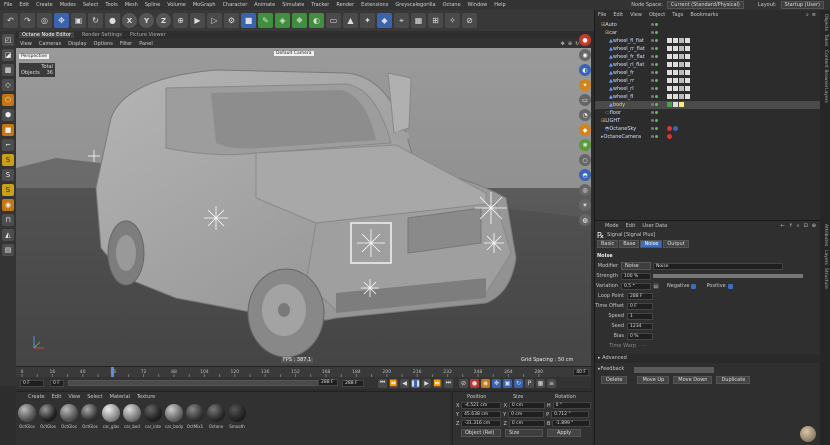  Describe the element at coordinates (674, 369) in the screenshot. I see `feedback-bar` at that location.